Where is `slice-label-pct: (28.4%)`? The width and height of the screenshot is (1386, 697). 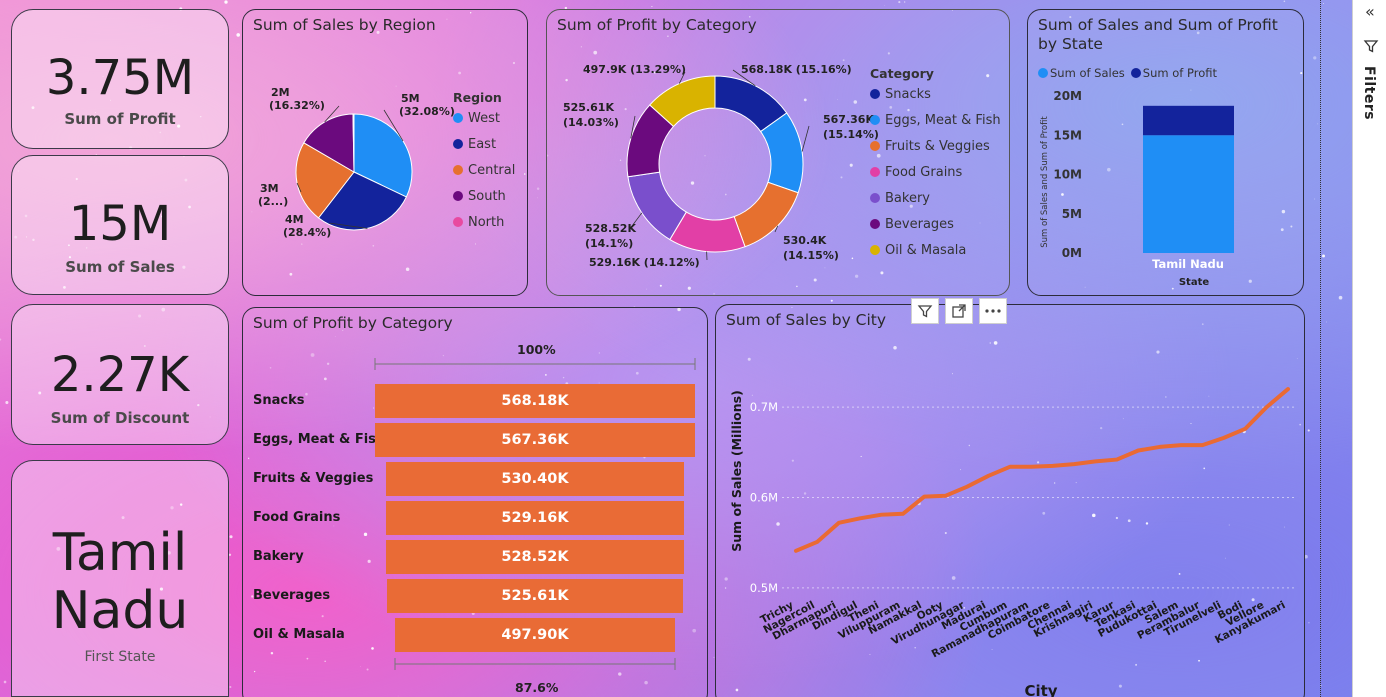 slice-label-pct: (28.4%) is located at coordinates (307, 232).